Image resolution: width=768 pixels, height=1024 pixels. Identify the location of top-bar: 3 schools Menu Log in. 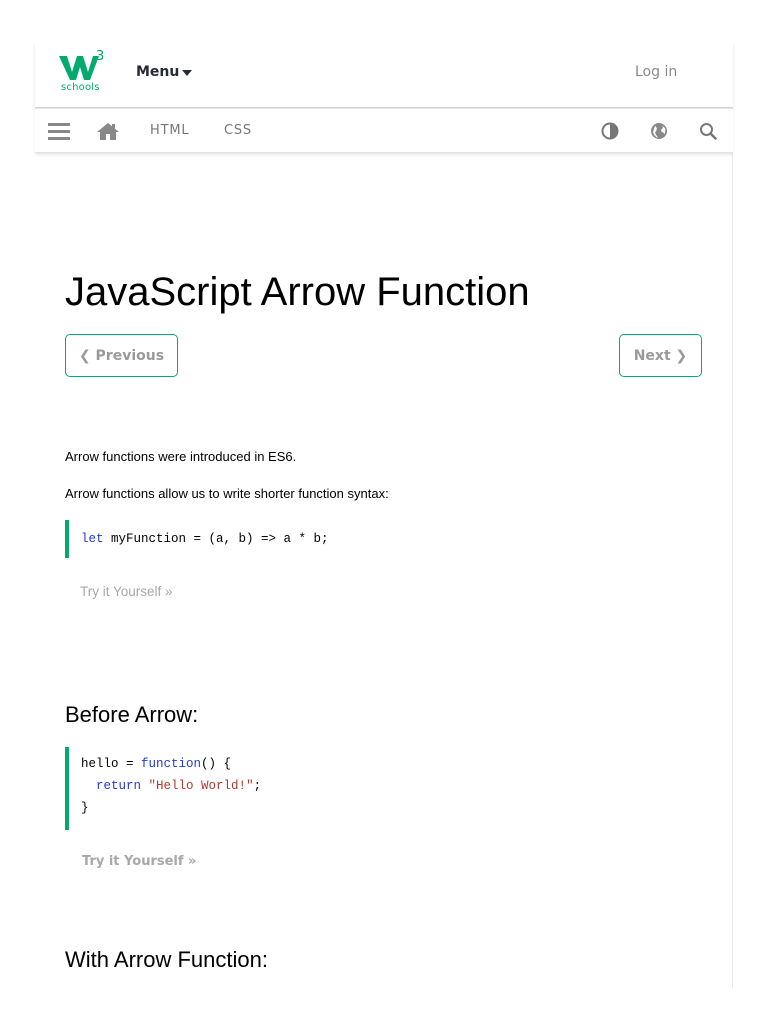
(384, 75).